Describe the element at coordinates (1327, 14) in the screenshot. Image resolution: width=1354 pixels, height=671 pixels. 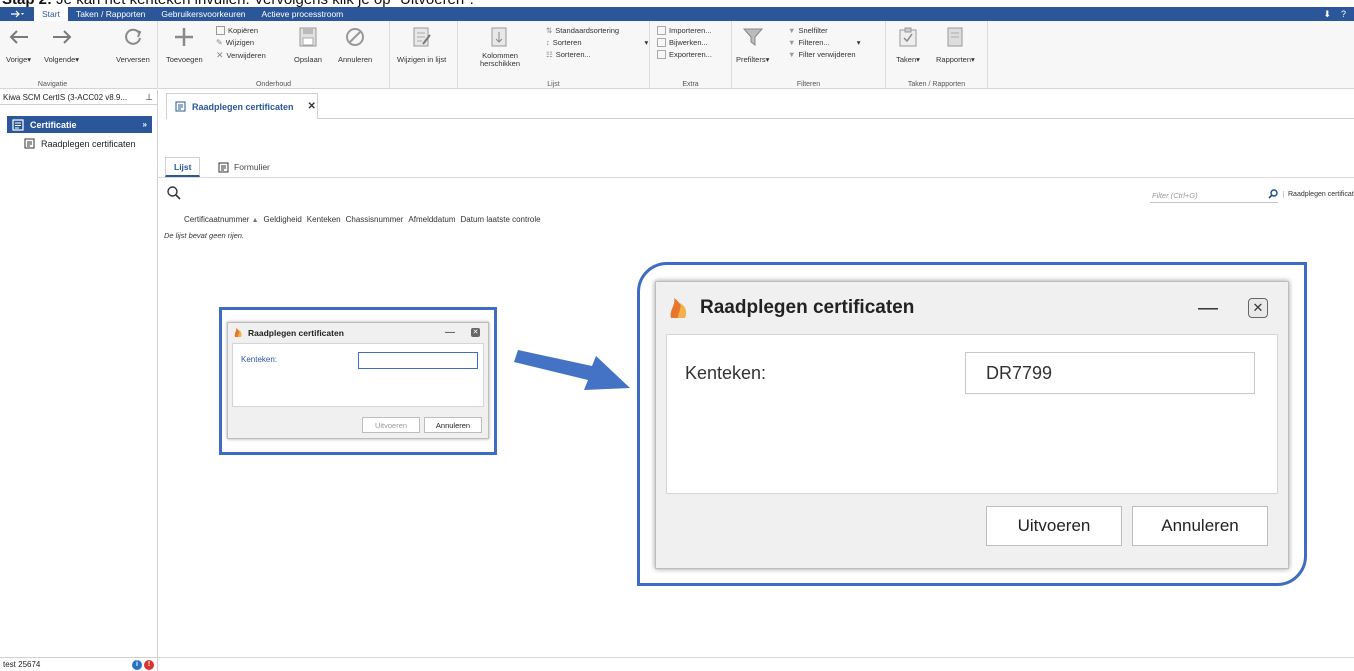
I see `pin-icon: ⬇` at that location.